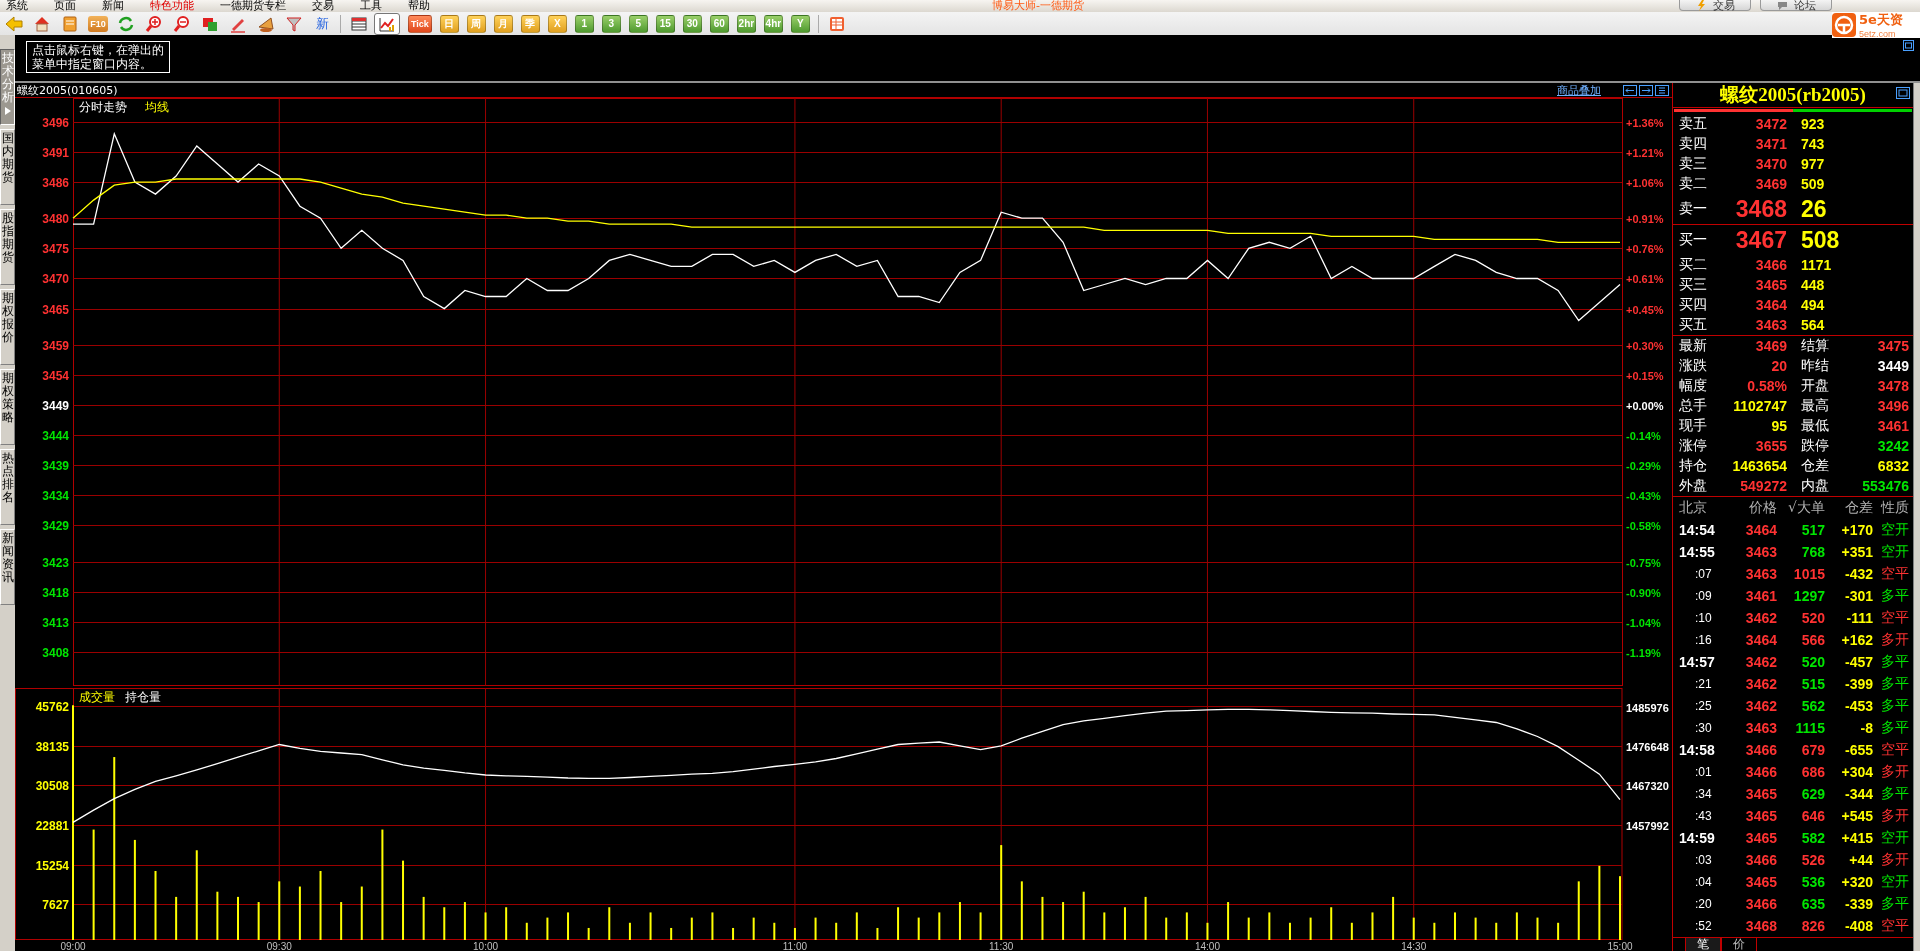  What do you see at coordinates (1858, 574) in the screenshot?
I see `trade-oi-change: -432` at bounding box center [1858, 574].